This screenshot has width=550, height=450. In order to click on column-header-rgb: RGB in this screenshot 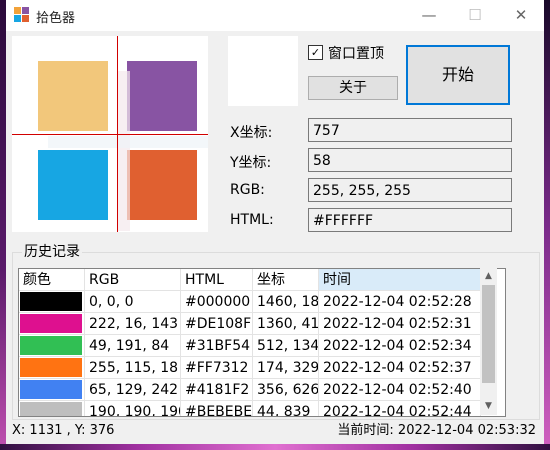, I will do `click(133, 280)`.